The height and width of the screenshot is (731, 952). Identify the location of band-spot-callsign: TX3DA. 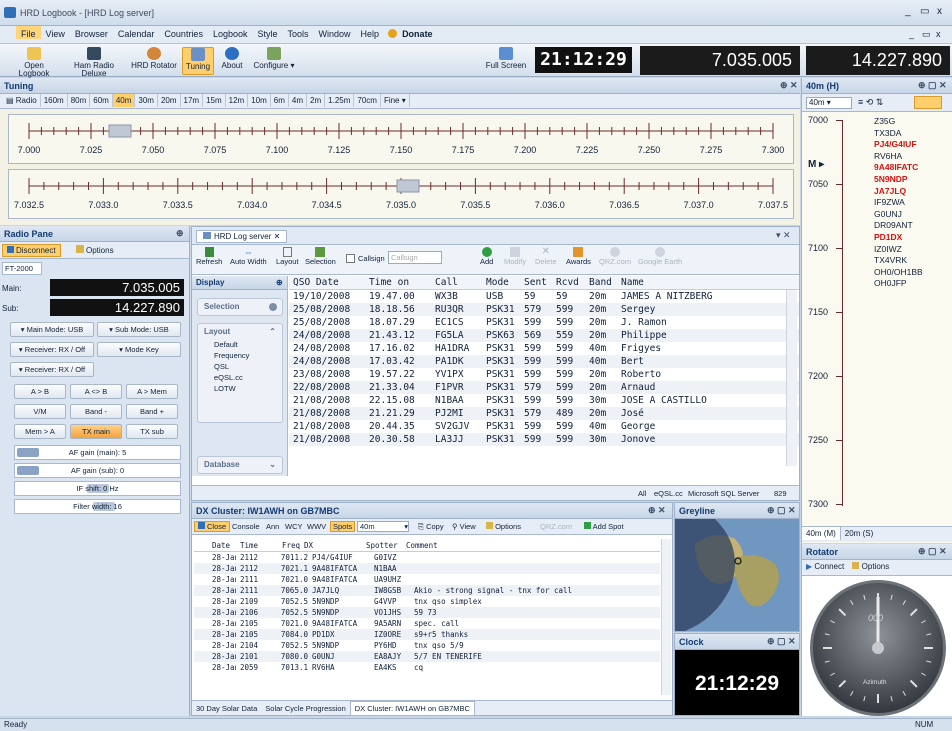
(887, 133).